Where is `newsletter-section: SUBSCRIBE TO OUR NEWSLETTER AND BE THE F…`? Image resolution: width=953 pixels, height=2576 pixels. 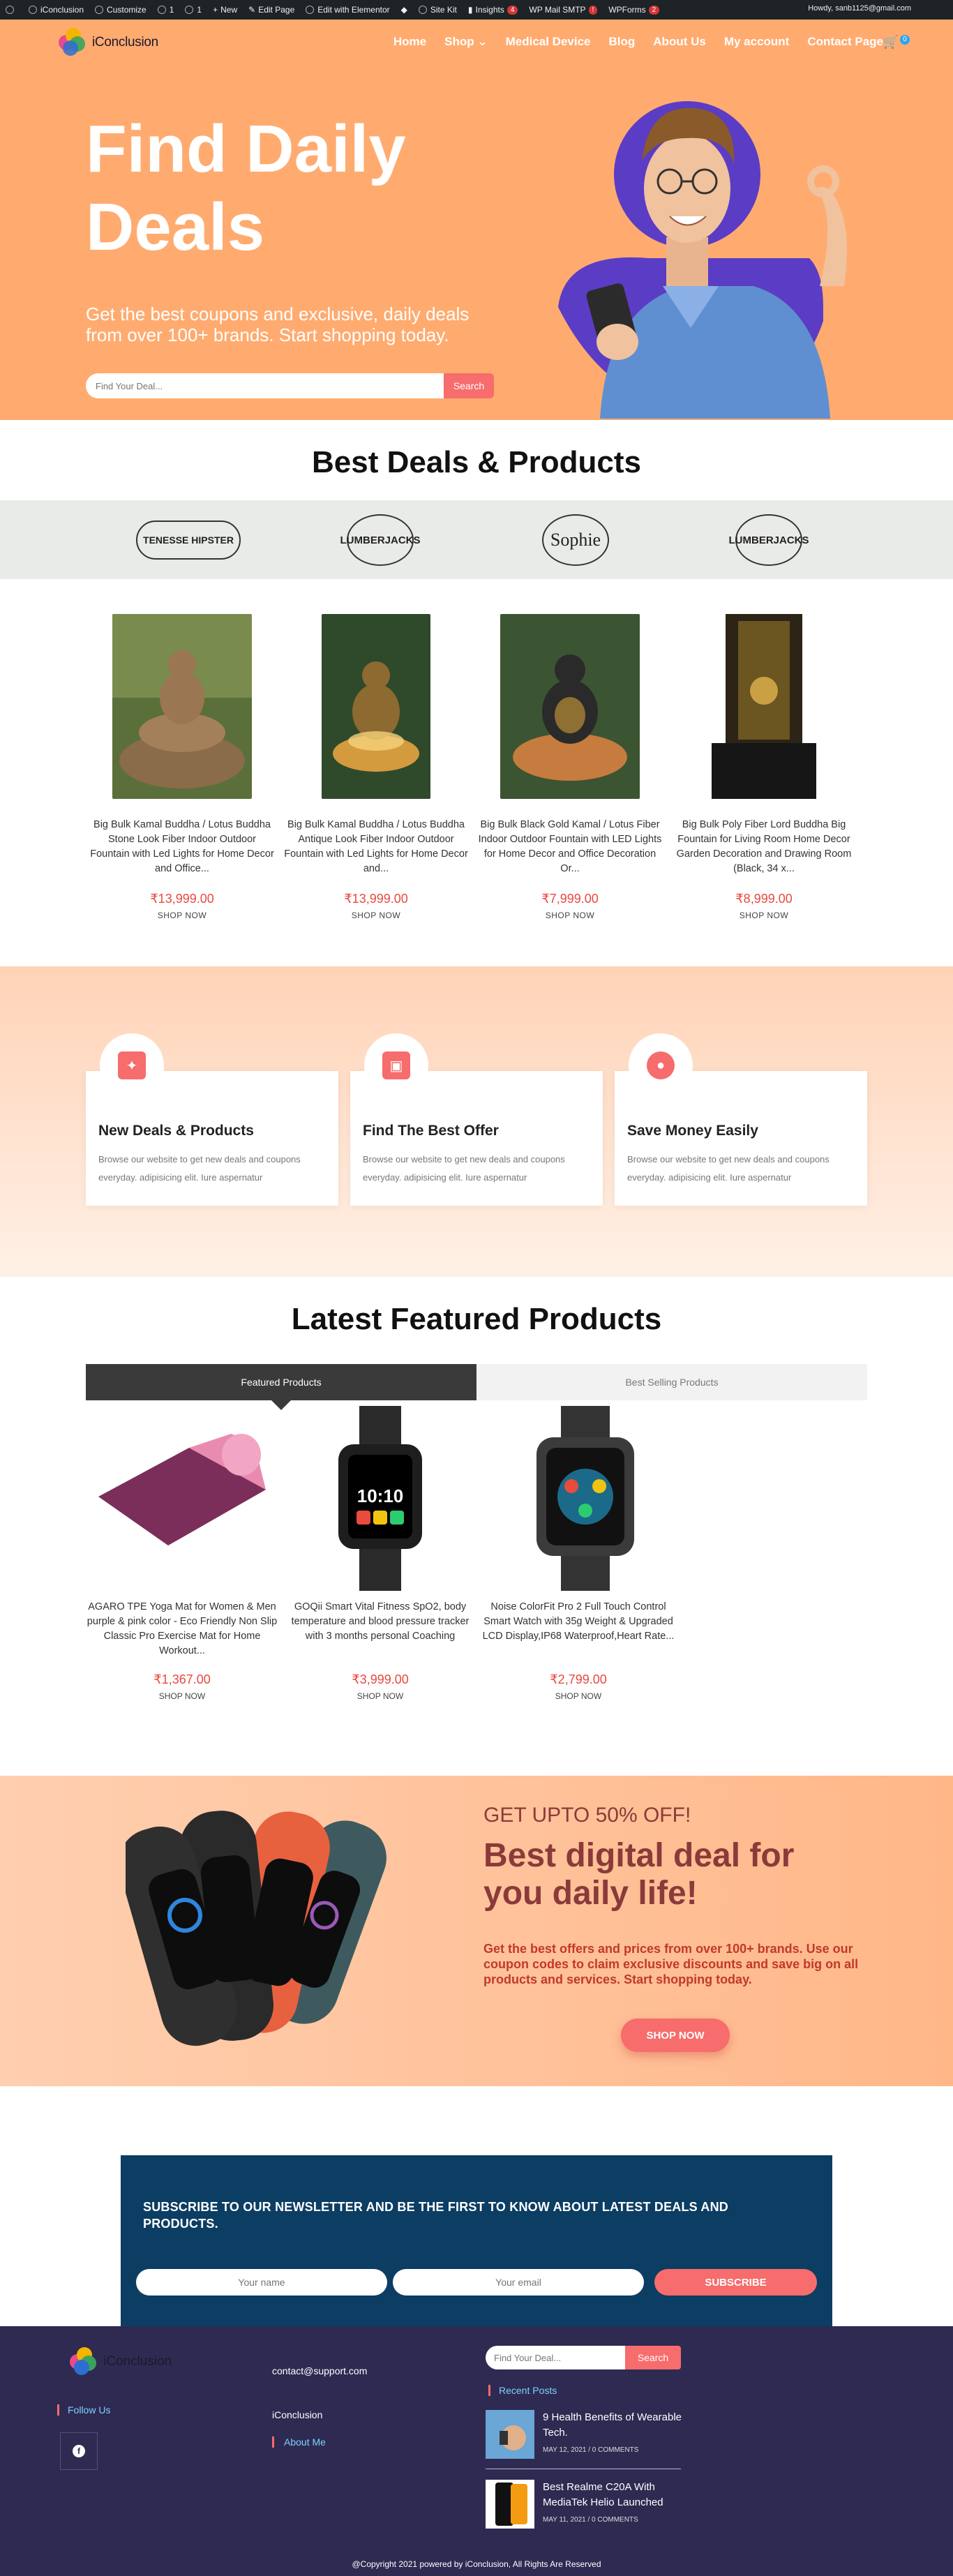
newsletter-section: SUBSCRIBE TO OUR NEWSLETTER AND BE THE F… is located at coordinates (476, 2240).